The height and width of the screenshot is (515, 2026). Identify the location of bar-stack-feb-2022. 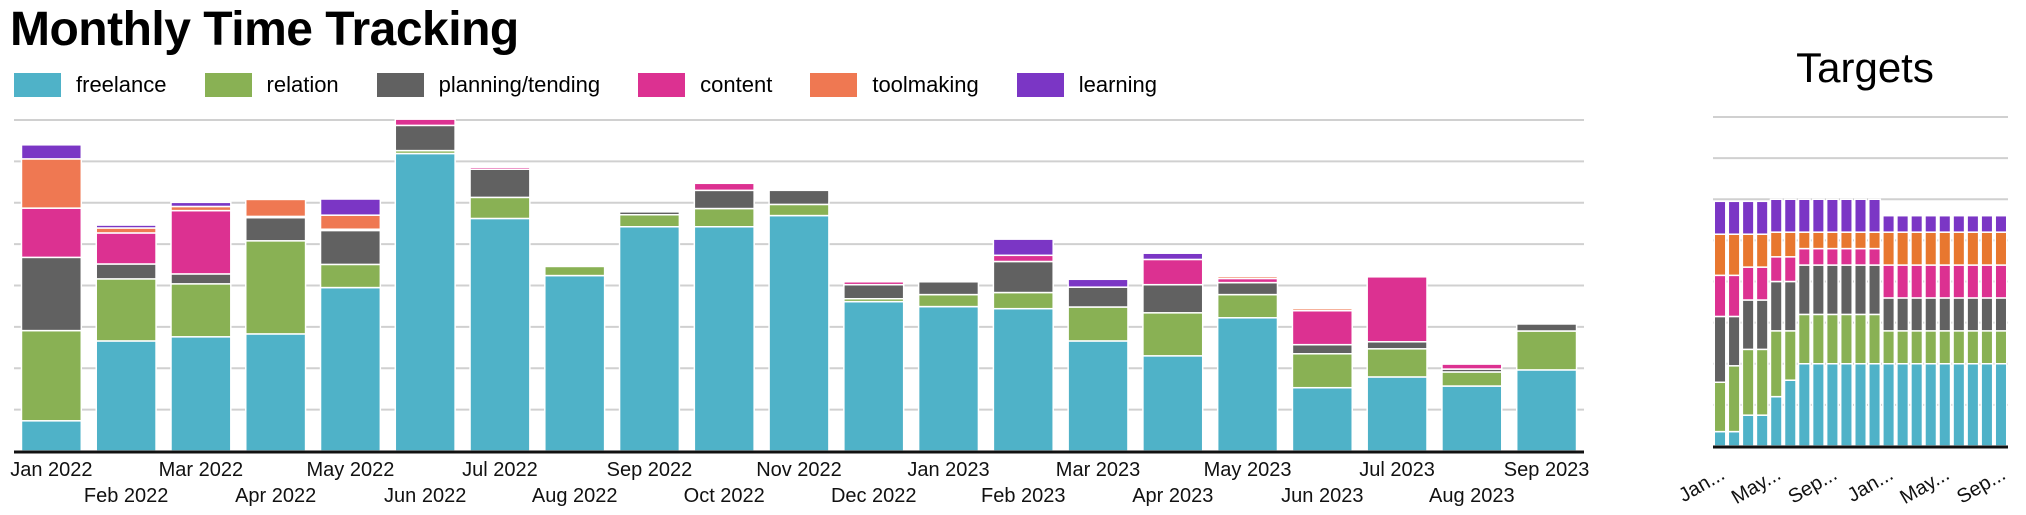
(1734, 323).